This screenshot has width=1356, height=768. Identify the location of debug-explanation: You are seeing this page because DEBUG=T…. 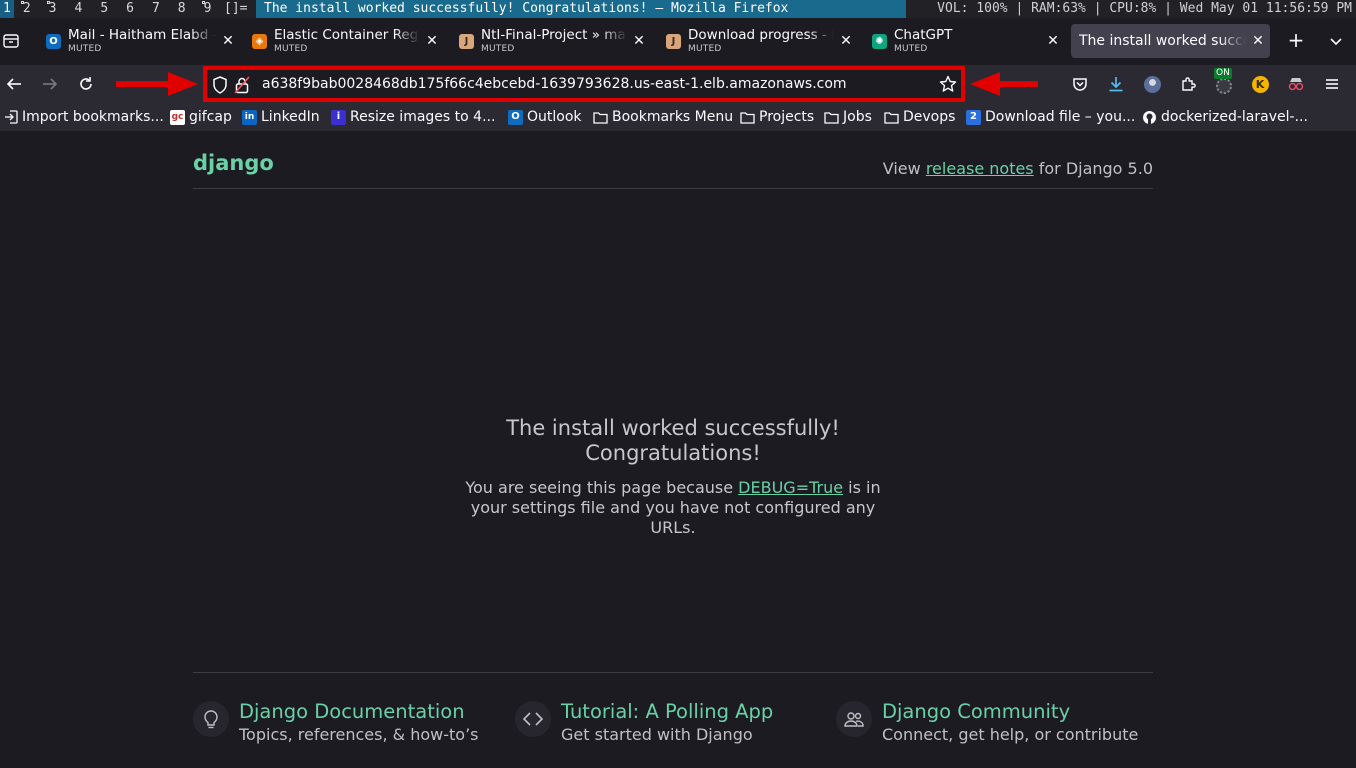
(673, 508).